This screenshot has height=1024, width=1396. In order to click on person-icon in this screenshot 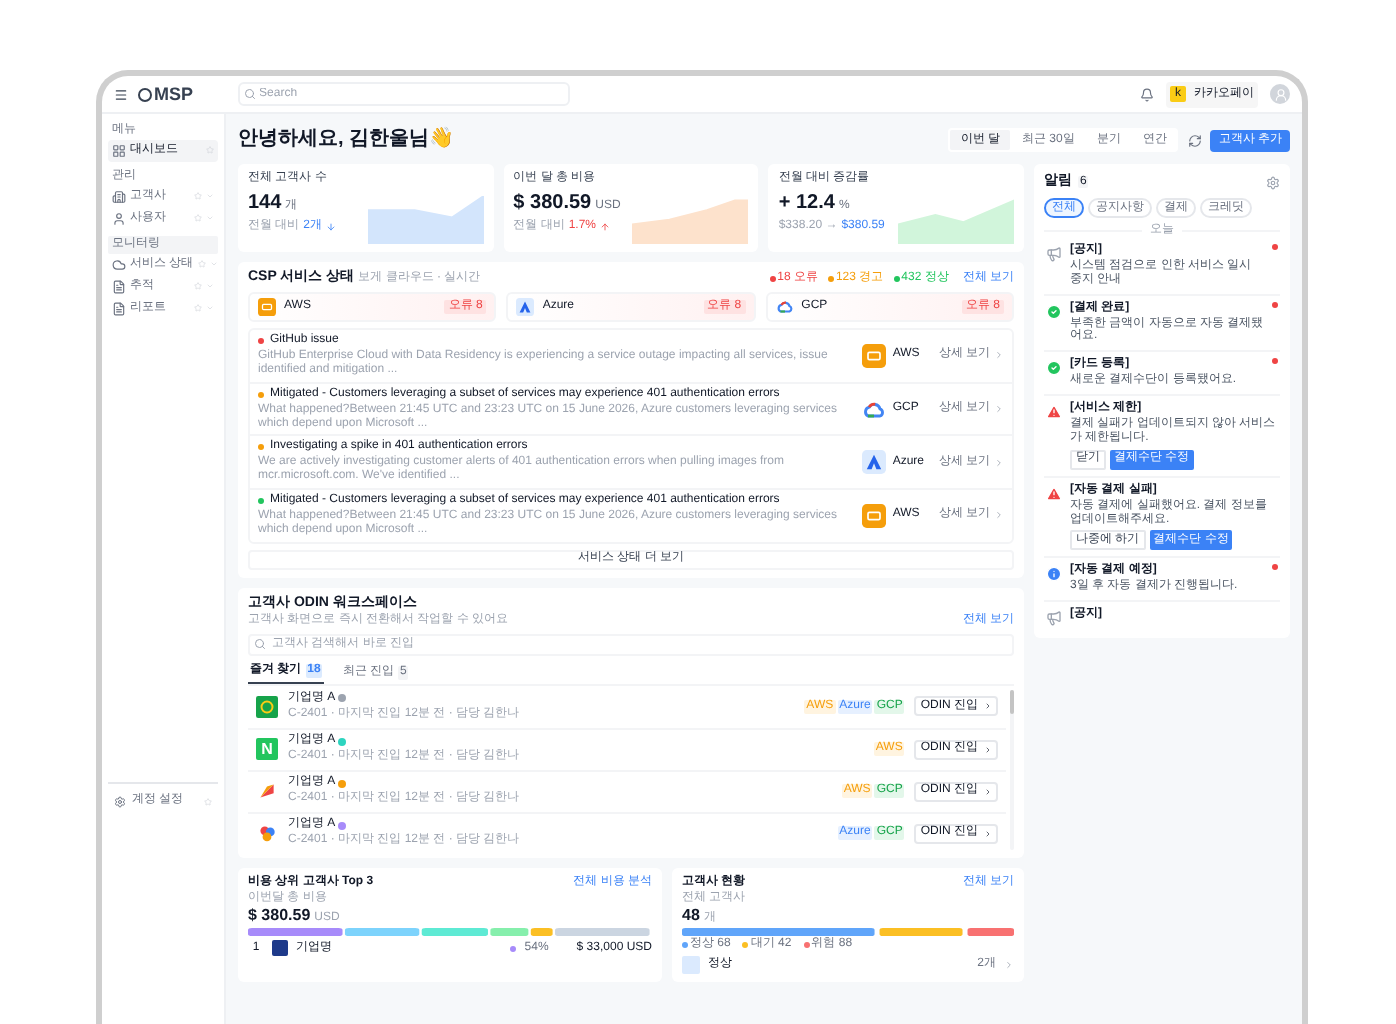, I will do `click(1280, 94)`.